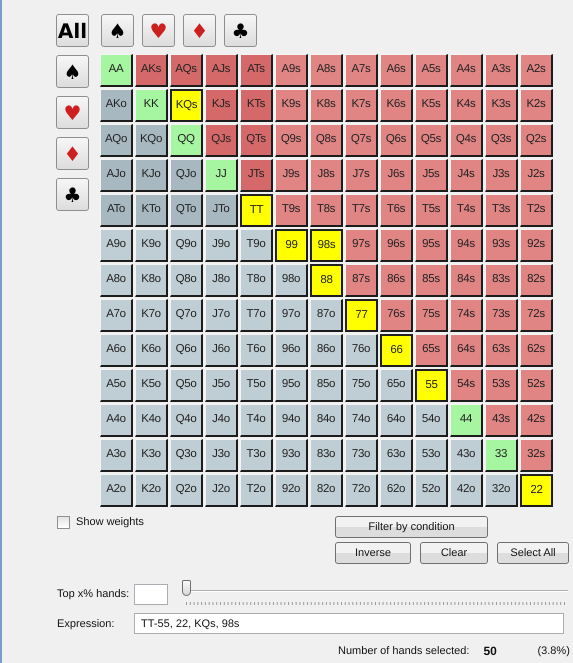  What do you see at coordinates (466, 490) in the screenshot?
I see `hand-cell: 42o` at bounding box center [466, 490].